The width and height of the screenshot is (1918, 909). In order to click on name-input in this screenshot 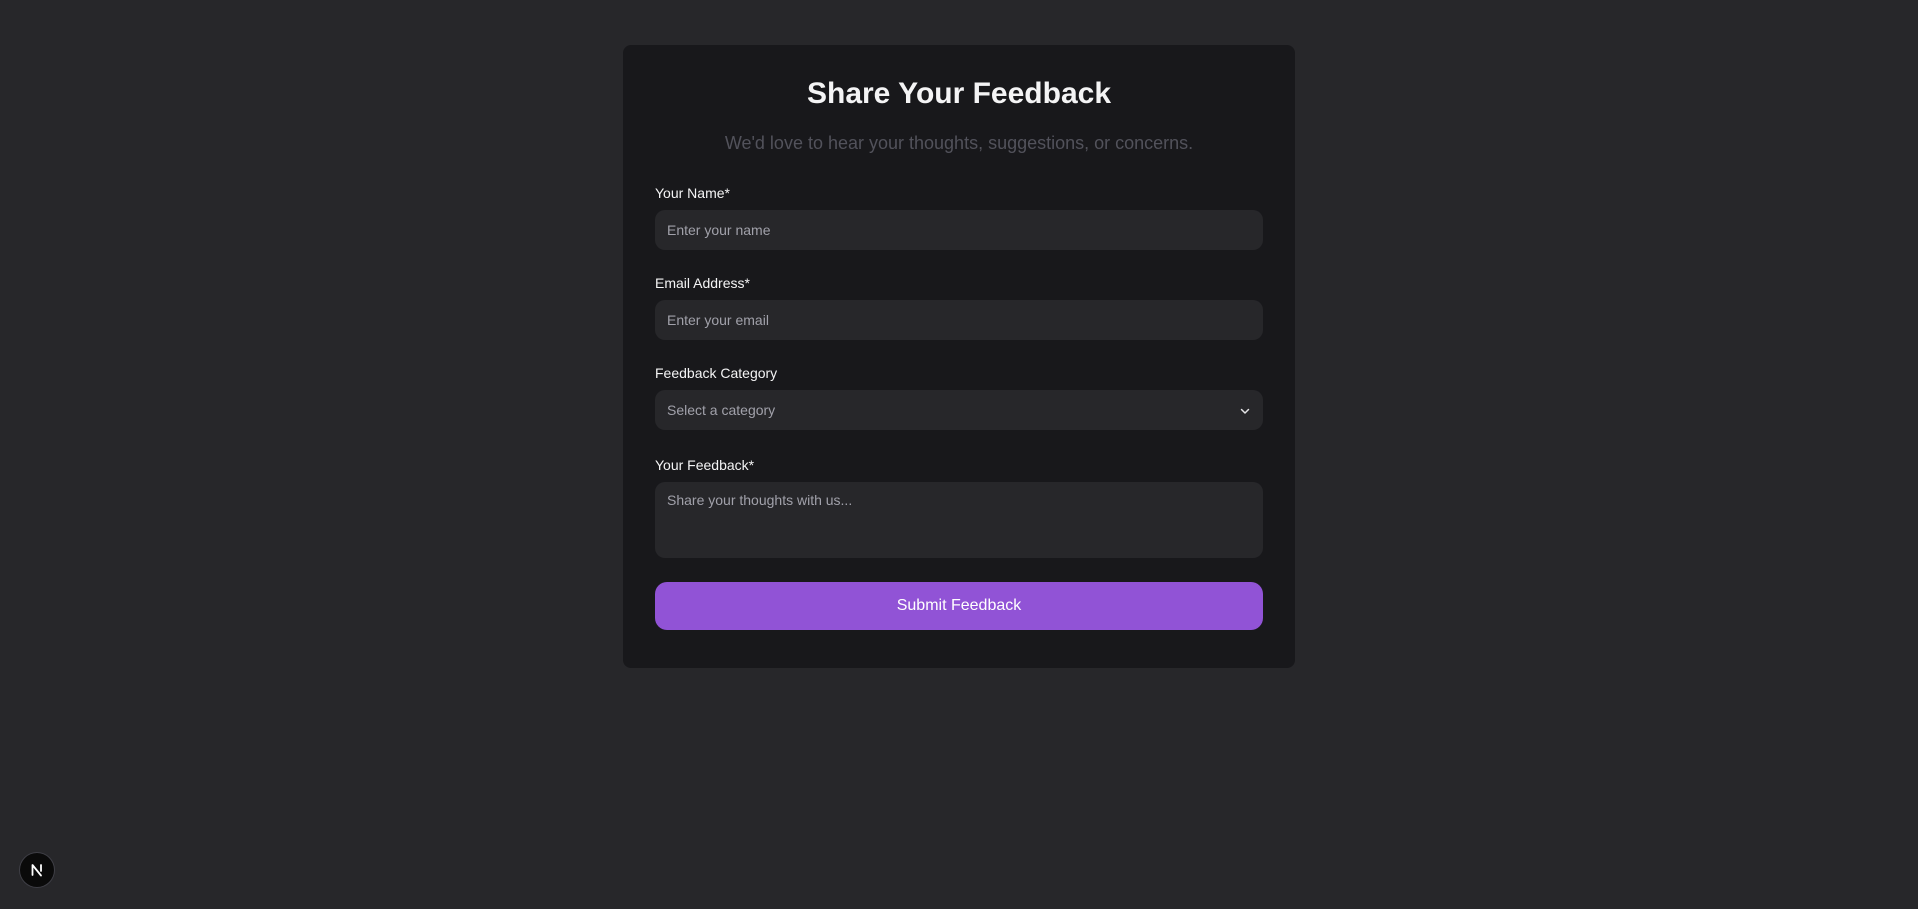, I will do `click(959, 230)`.